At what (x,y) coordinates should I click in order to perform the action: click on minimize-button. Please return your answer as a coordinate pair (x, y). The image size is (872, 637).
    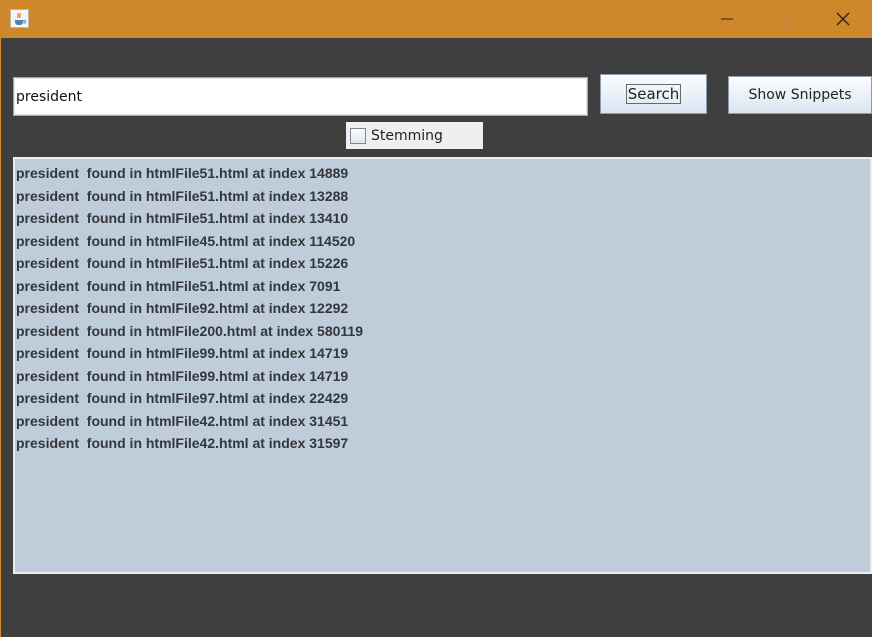
    Looking at the image, I should click on (727, 19).